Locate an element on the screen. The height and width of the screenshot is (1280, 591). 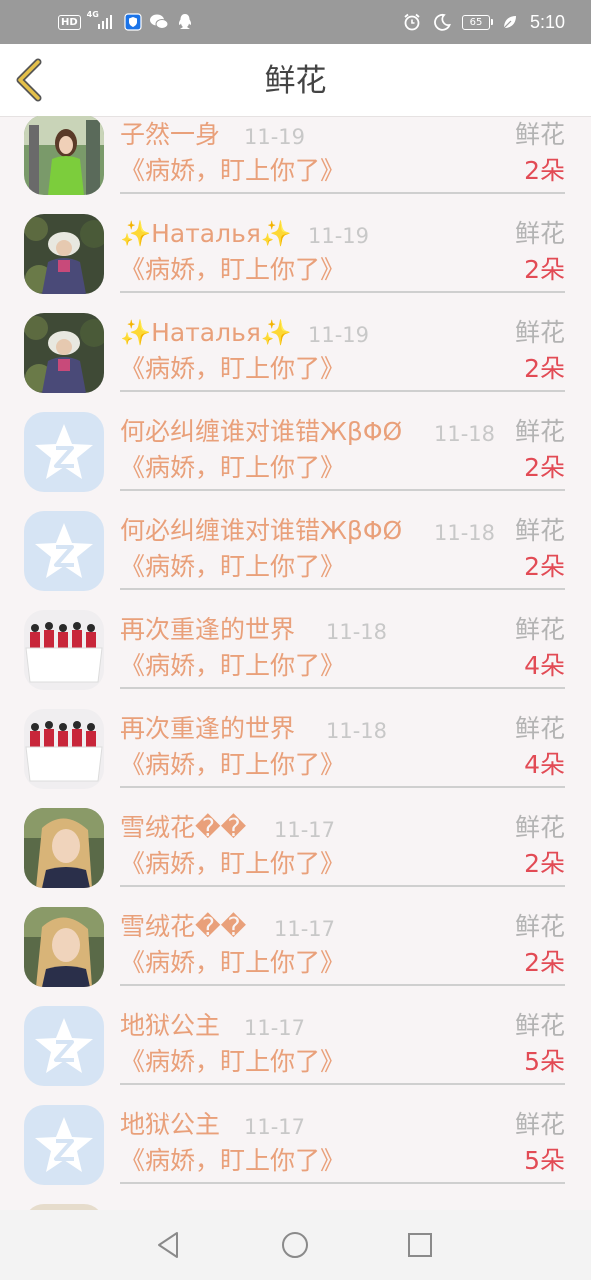
system-nav-bar is located at coordinates (295, 1245).